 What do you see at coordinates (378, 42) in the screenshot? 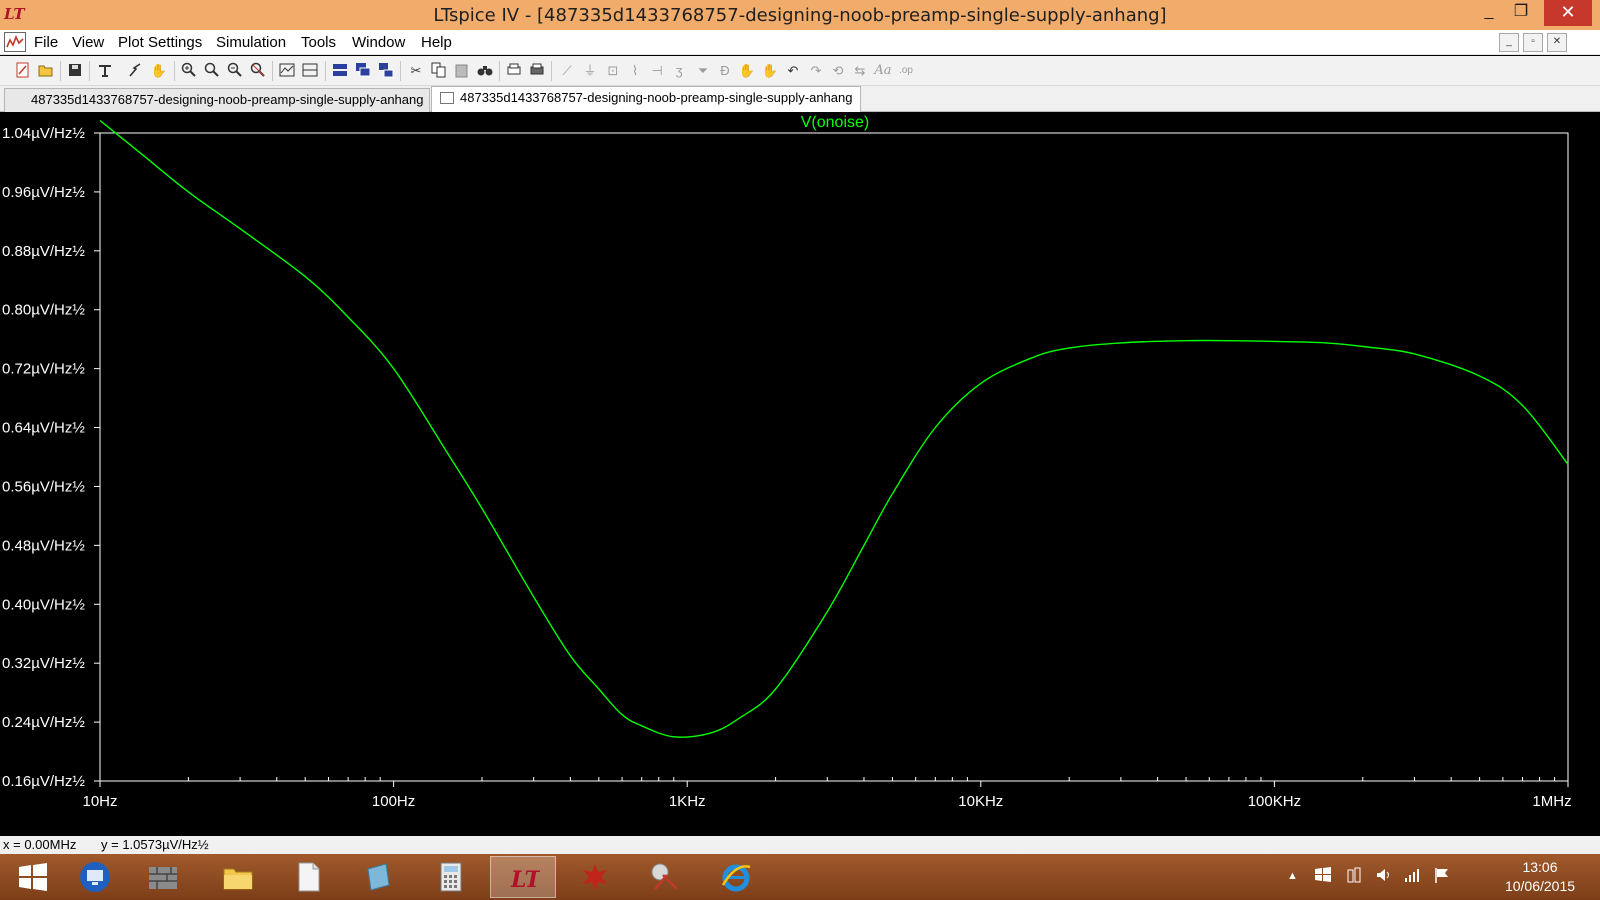
I see `menu-window: Window` at bounding box center [378, 42].